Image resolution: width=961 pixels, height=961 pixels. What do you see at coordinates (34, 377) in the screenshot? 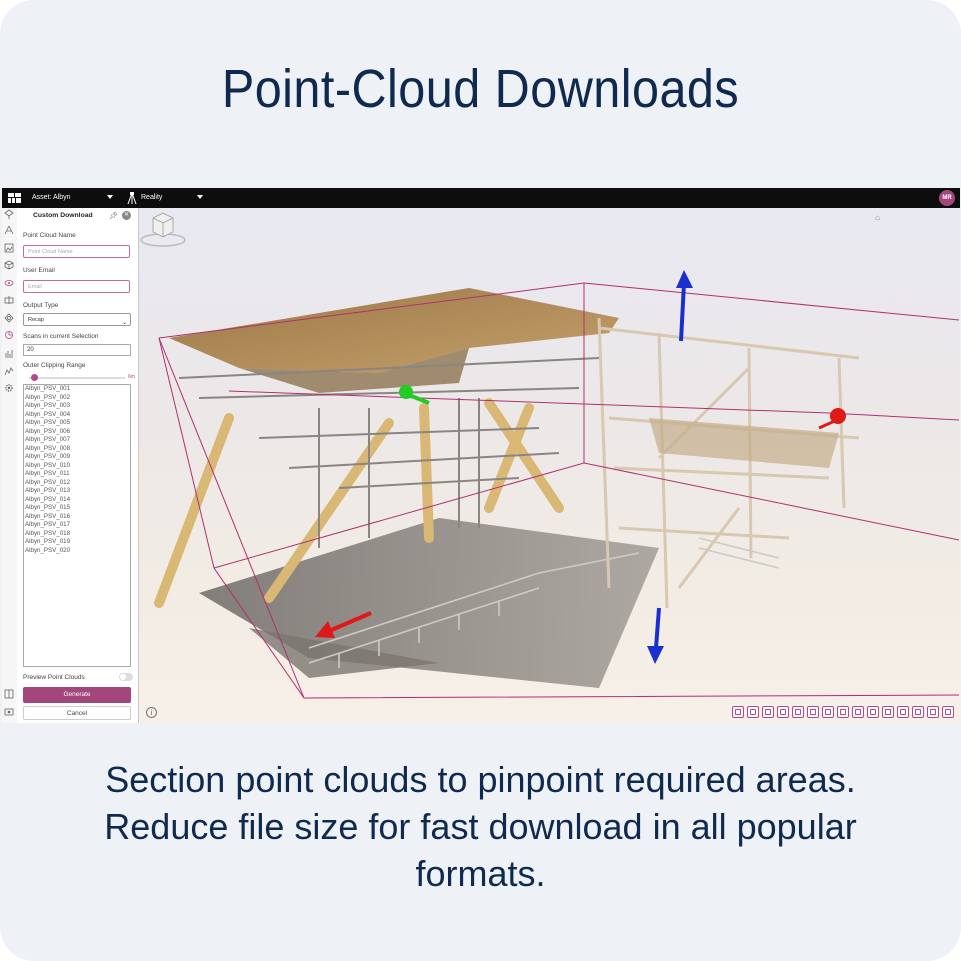
I see `slider-handle` at bounding box center [34, 377].